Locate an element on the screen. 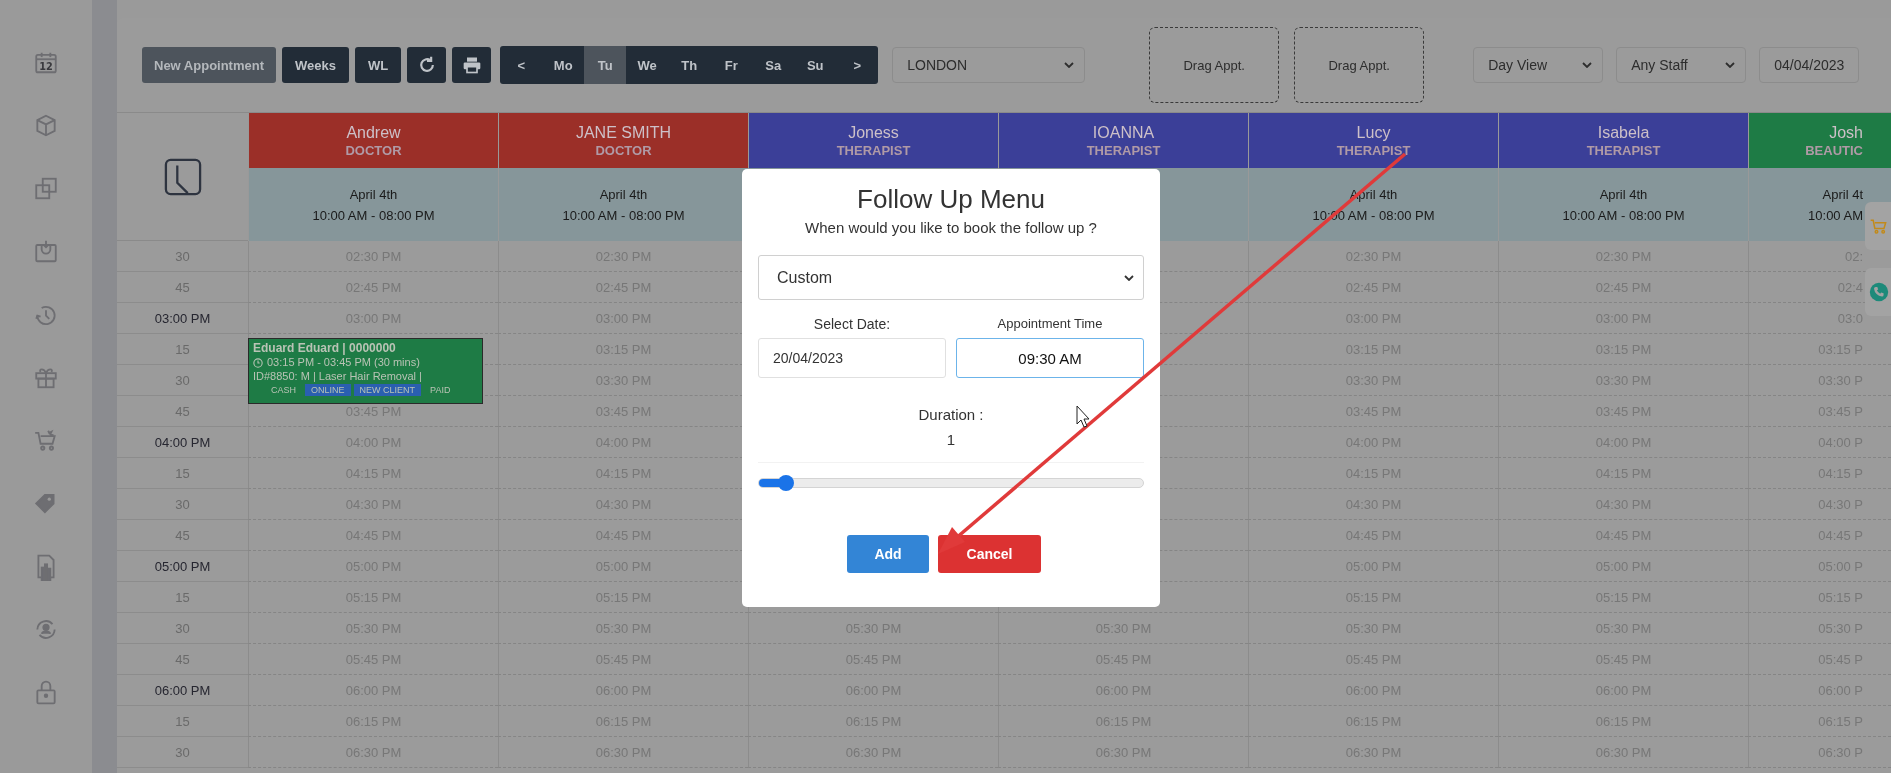 The image size is (1891, 773). staff-name: Lucy is located at coordinates (1373, 132).